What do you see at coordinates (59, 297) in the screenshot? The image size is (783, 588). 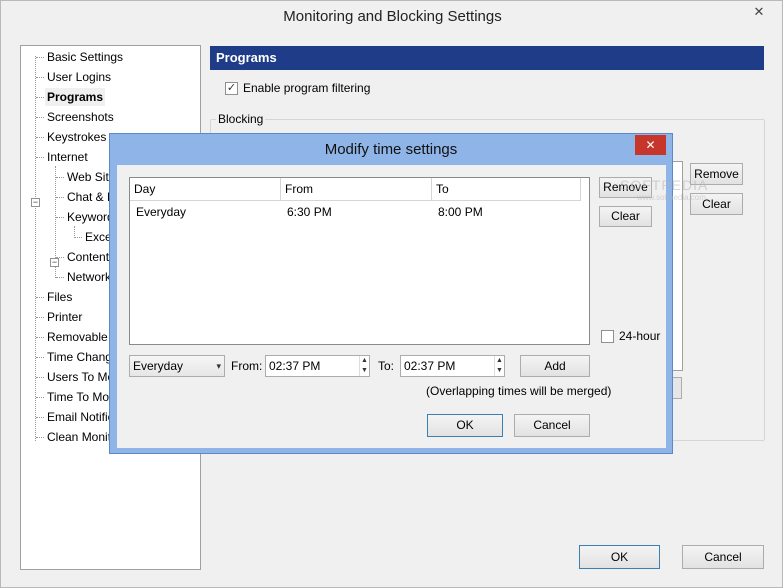 I see `tree-item-files: Files` at bounding box center [59, 297].